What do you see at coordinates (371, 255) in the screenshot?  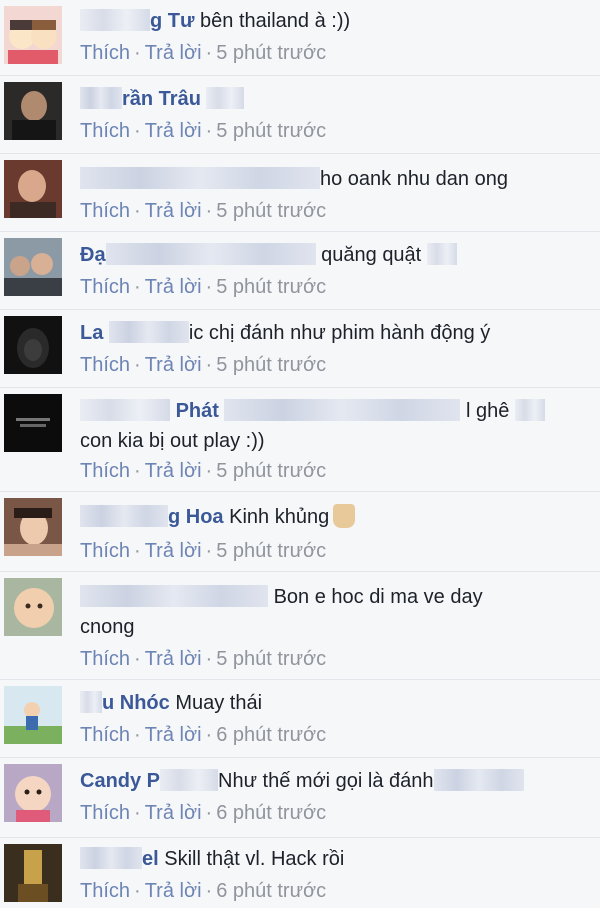 I see `comment-text: quăng quật` at bounding box center [371, 255].